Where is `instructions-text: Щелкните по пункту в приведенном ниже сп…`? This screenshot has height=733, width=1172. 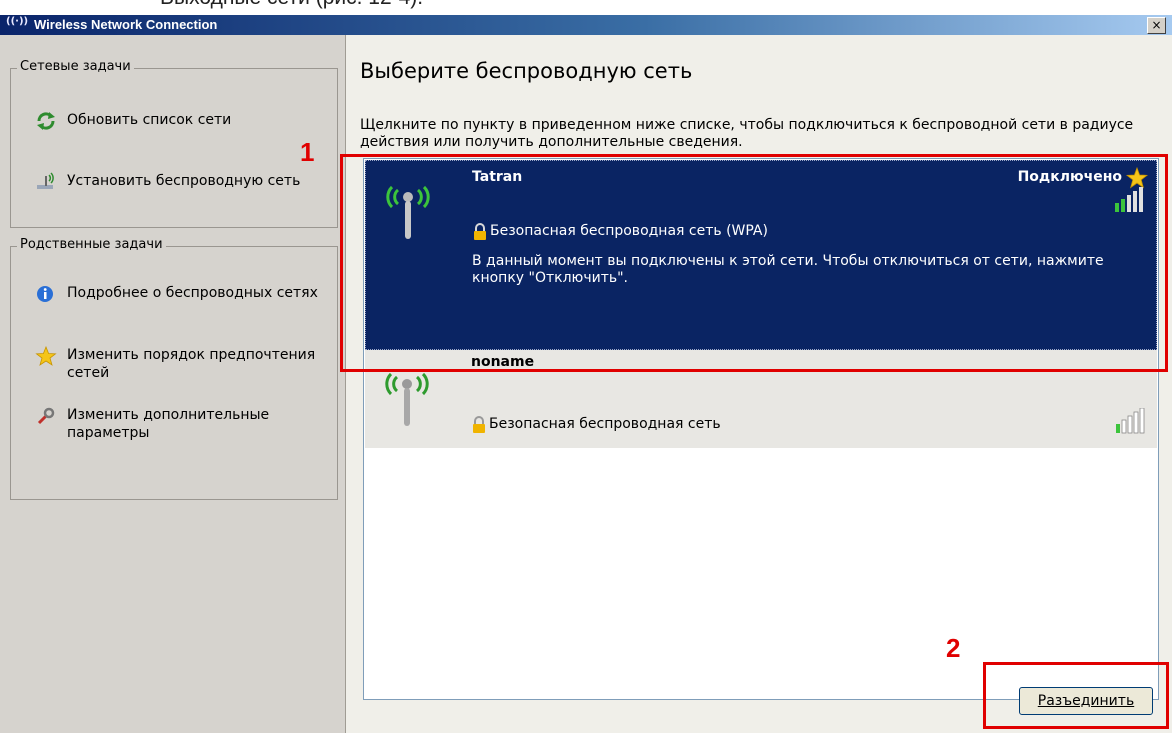
instructions-text: Щелкните по пункту в приведенном ниже сп… is located at coordinates (747, 133).